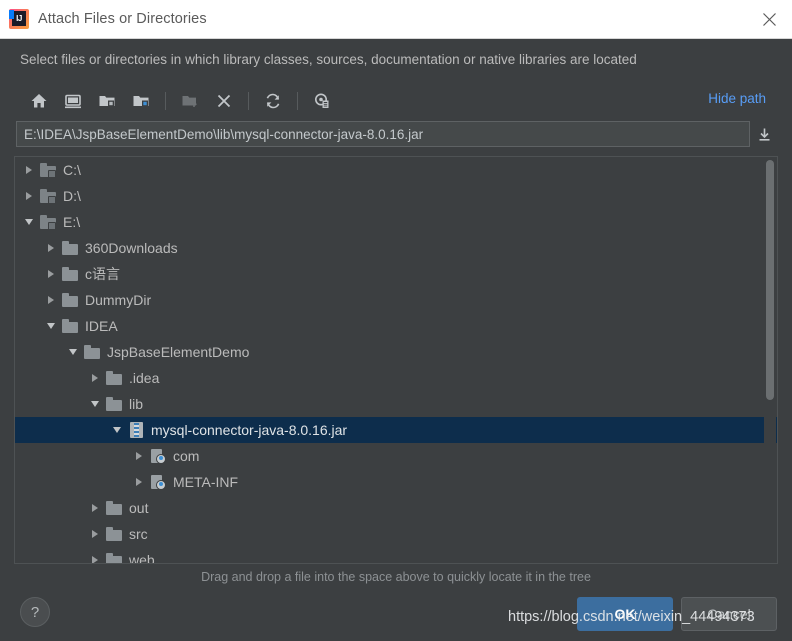 The width and height of the screenshot is (792, 641). Describe the element at coordinates (396, 534) in the screenshot. I see `tree-row: src` at that location.